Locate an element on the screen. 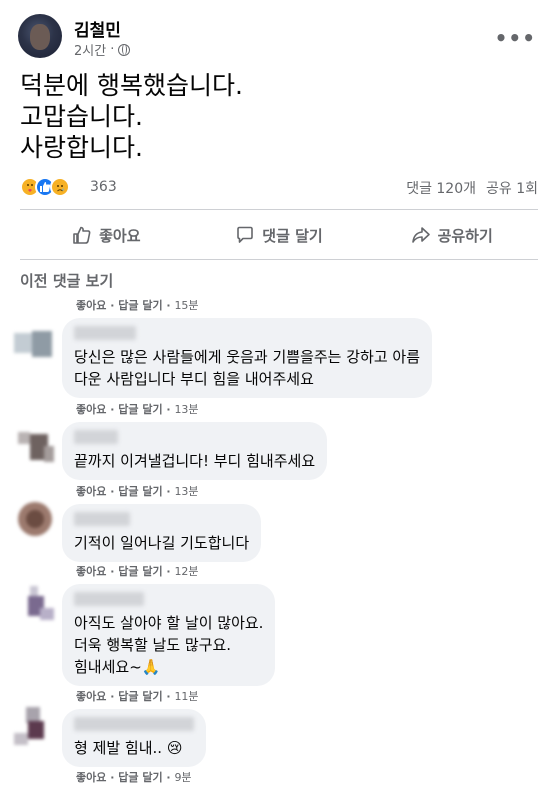 This screenshot has width=550, height=789. comment-text: 당신은 많은 사람들에게 웃음과 기쁨을주는 강하고 아름 is located at coordinates (247, 357).